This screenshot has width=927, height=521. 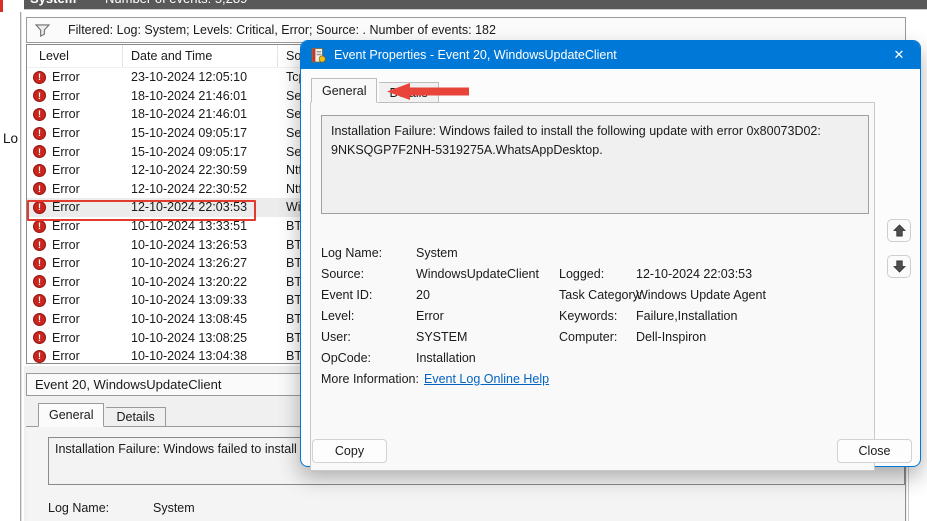 I want to click on row-datetime: 23-10-2024 12:05:10, so click(x=189, y=77).